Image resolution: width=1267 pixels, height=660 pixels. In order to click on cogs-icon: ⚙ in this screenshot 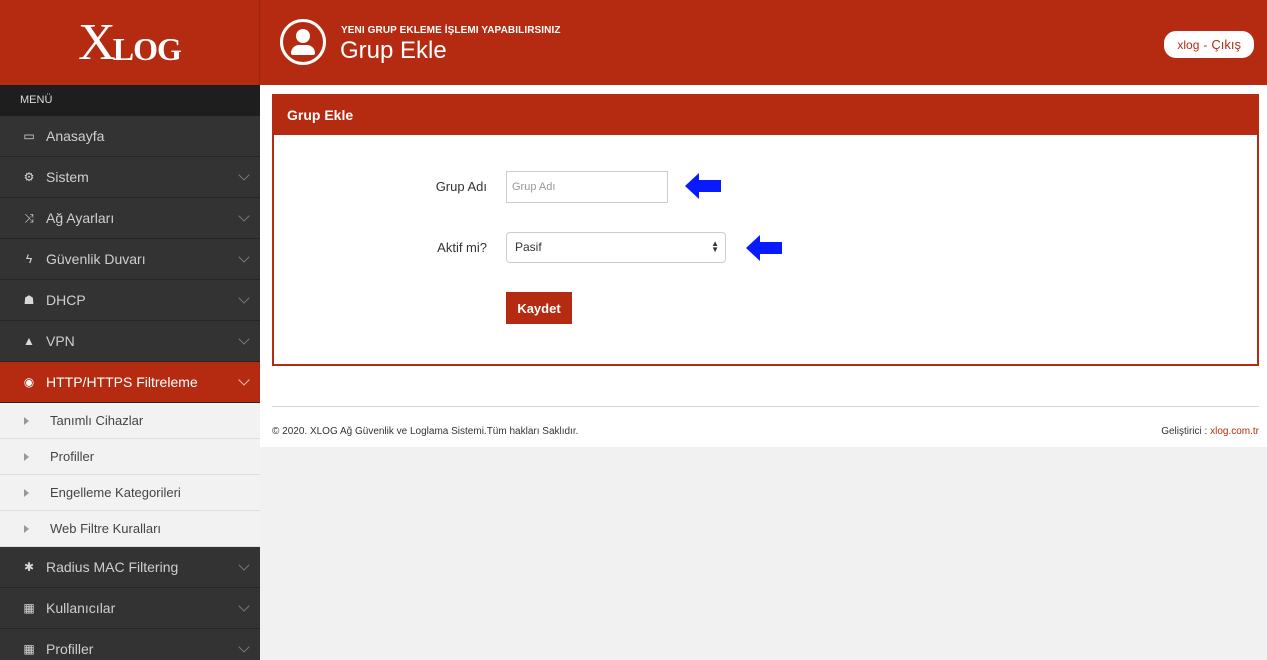, I will do `click(29, 177)`.